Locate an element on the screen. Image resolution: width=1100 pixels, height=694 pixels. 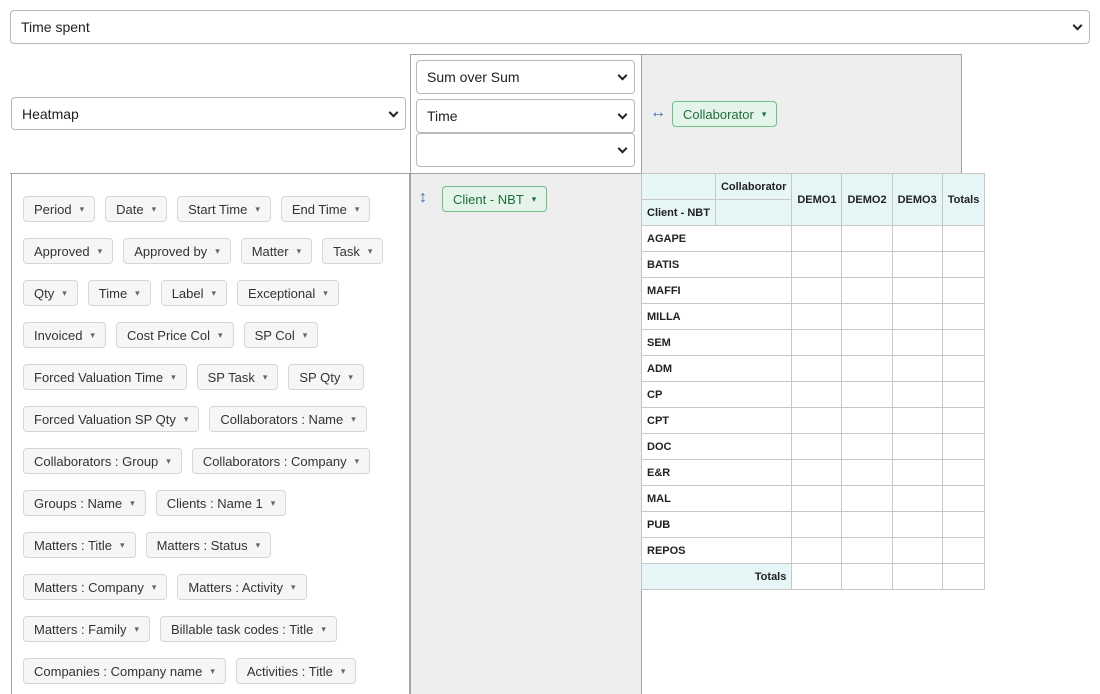
attribute-row: Period ▾ Date ▾ Start Time ▾ End Time ▾ is located at coordinates (216, 209).